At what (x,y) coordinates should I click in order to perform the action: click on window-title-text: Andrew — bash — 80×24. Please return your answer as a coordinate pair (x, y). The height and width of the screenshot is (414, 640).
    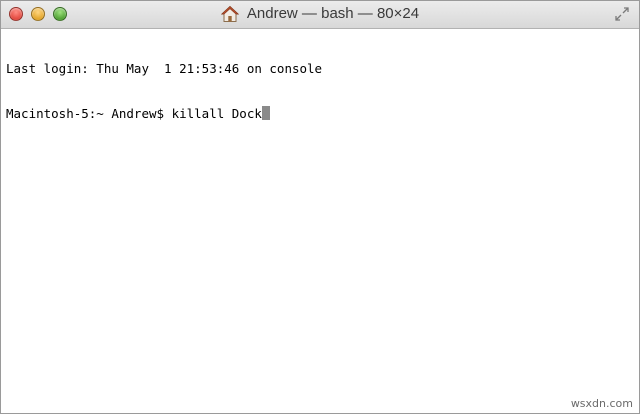
    Looking at the image, I should click on (333, 14).